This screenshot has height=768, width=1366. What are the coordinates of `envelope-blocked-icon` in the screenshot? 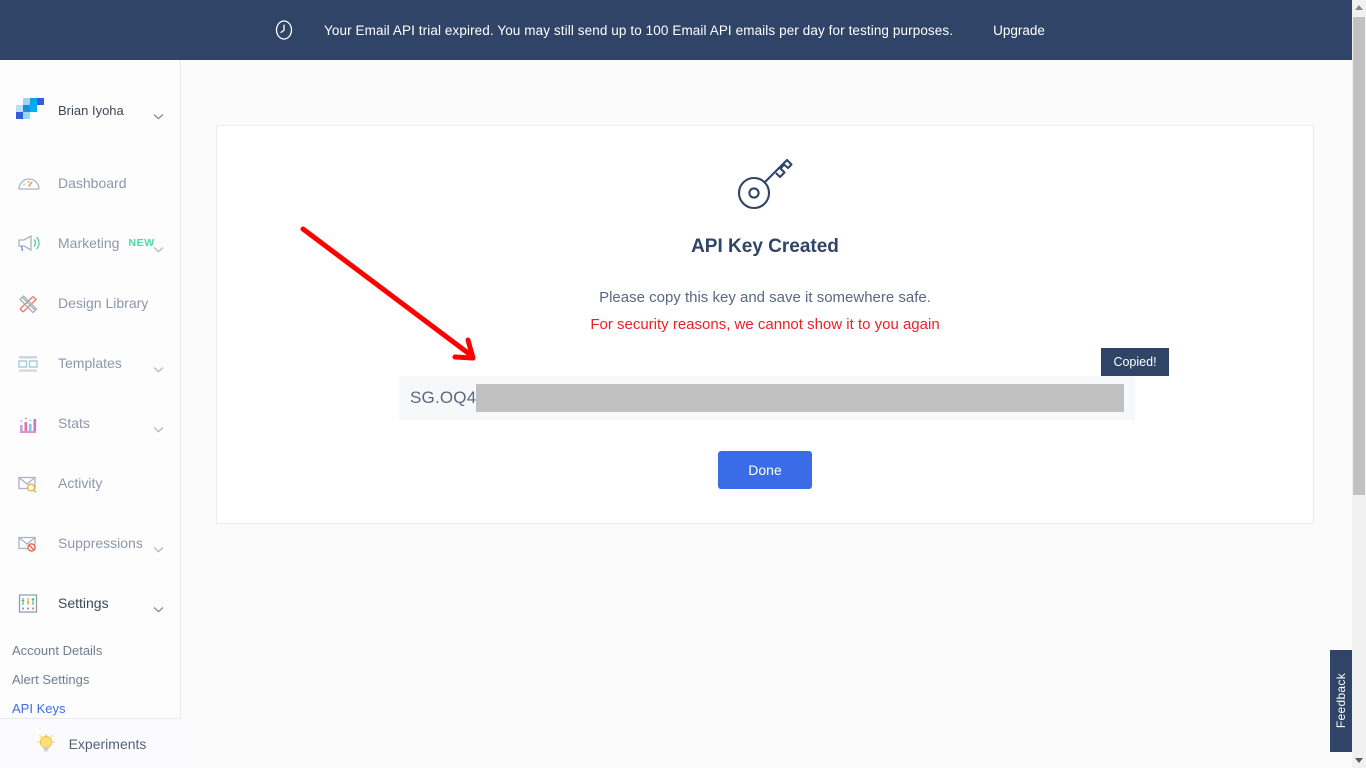 It's located at (30, 543).